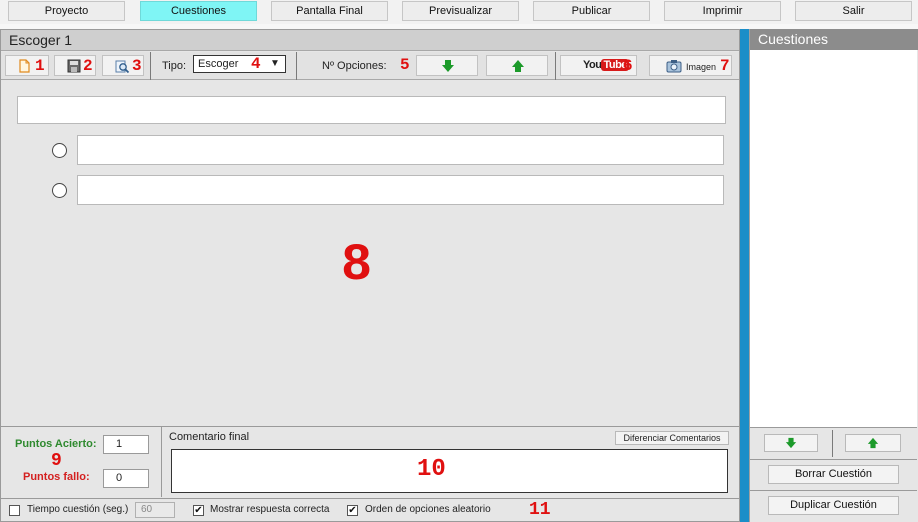  I want to click on option-1-input, so click(400, 150).